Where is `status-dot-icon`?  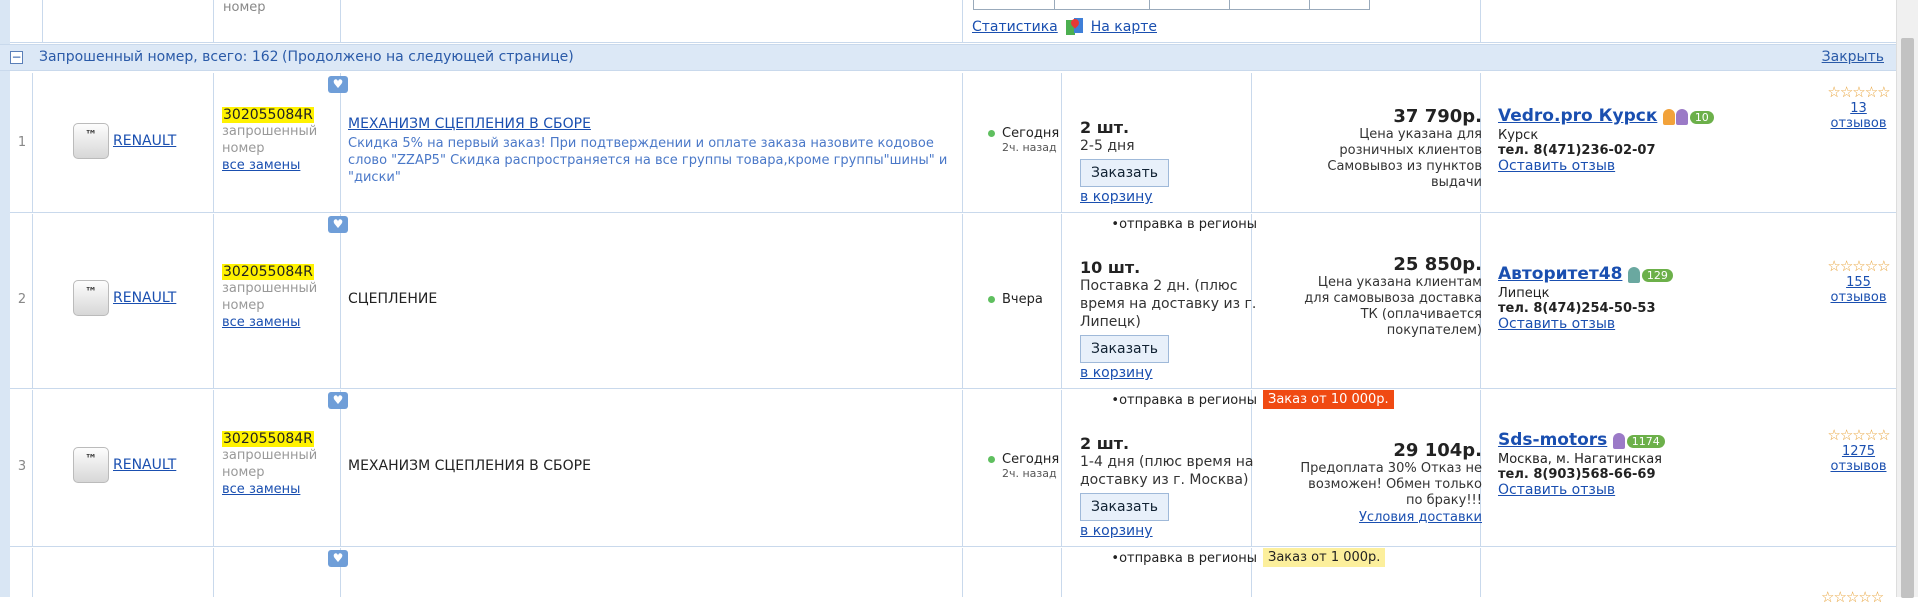 status-dot-icon is located at coordinates (991, 133).